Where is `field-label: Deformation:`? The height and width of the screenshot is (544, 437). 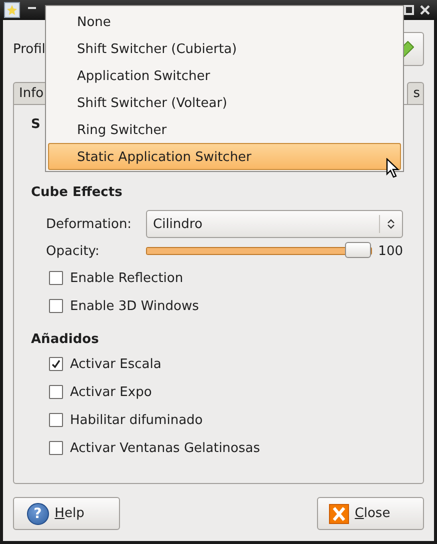
field-label: Deformation: is located at coordinates (89, 224).